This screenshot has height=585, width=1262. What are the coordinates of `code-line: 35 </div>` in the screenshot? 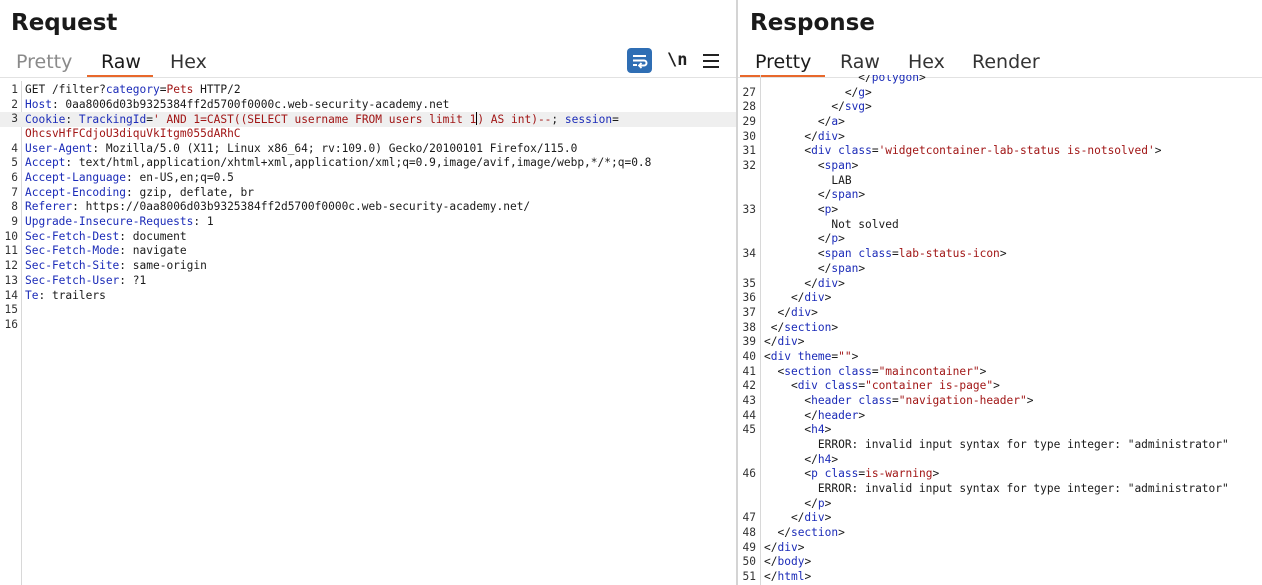 It's located at (1000, 284).